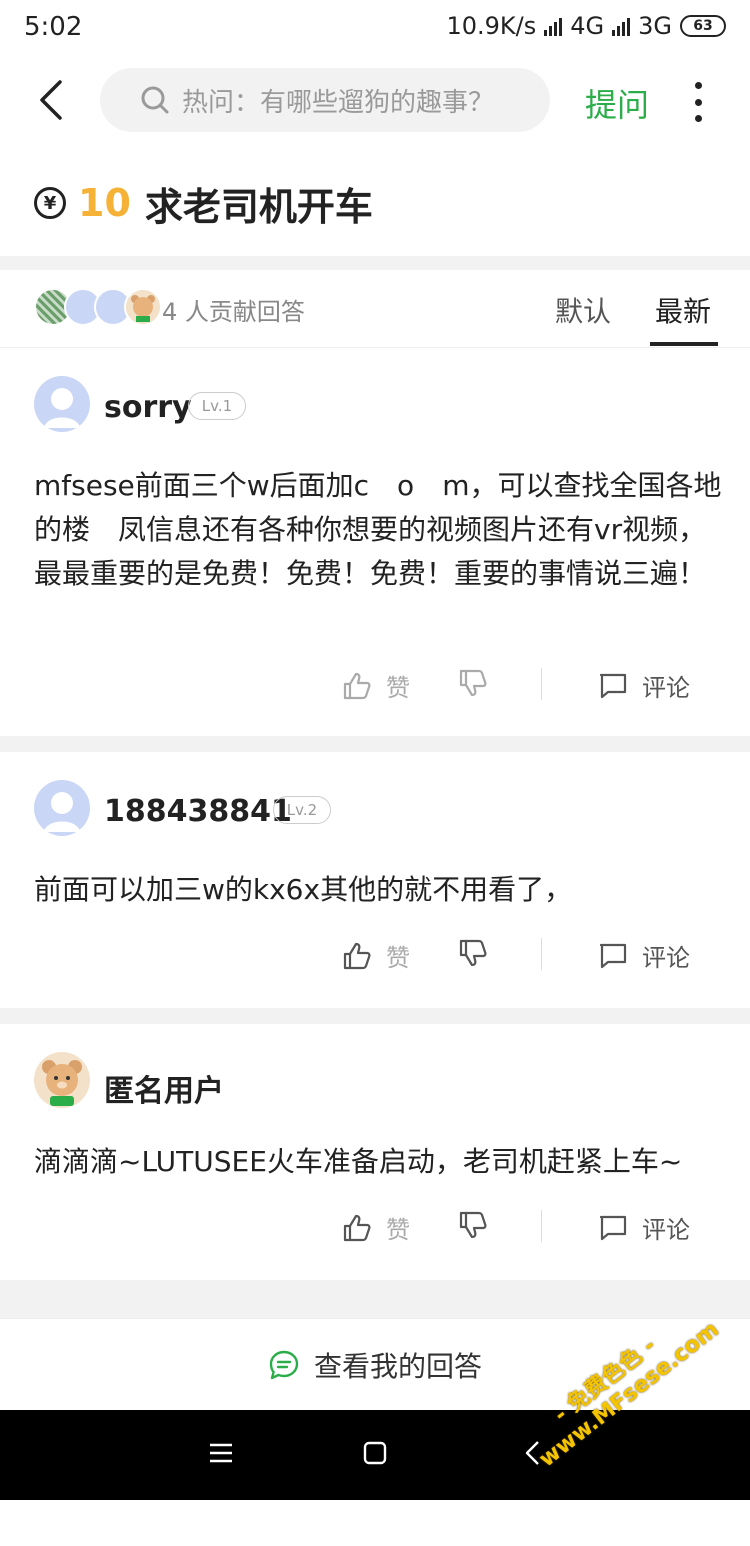  I want to click on bounty-amount: 10, so click(104, 203).